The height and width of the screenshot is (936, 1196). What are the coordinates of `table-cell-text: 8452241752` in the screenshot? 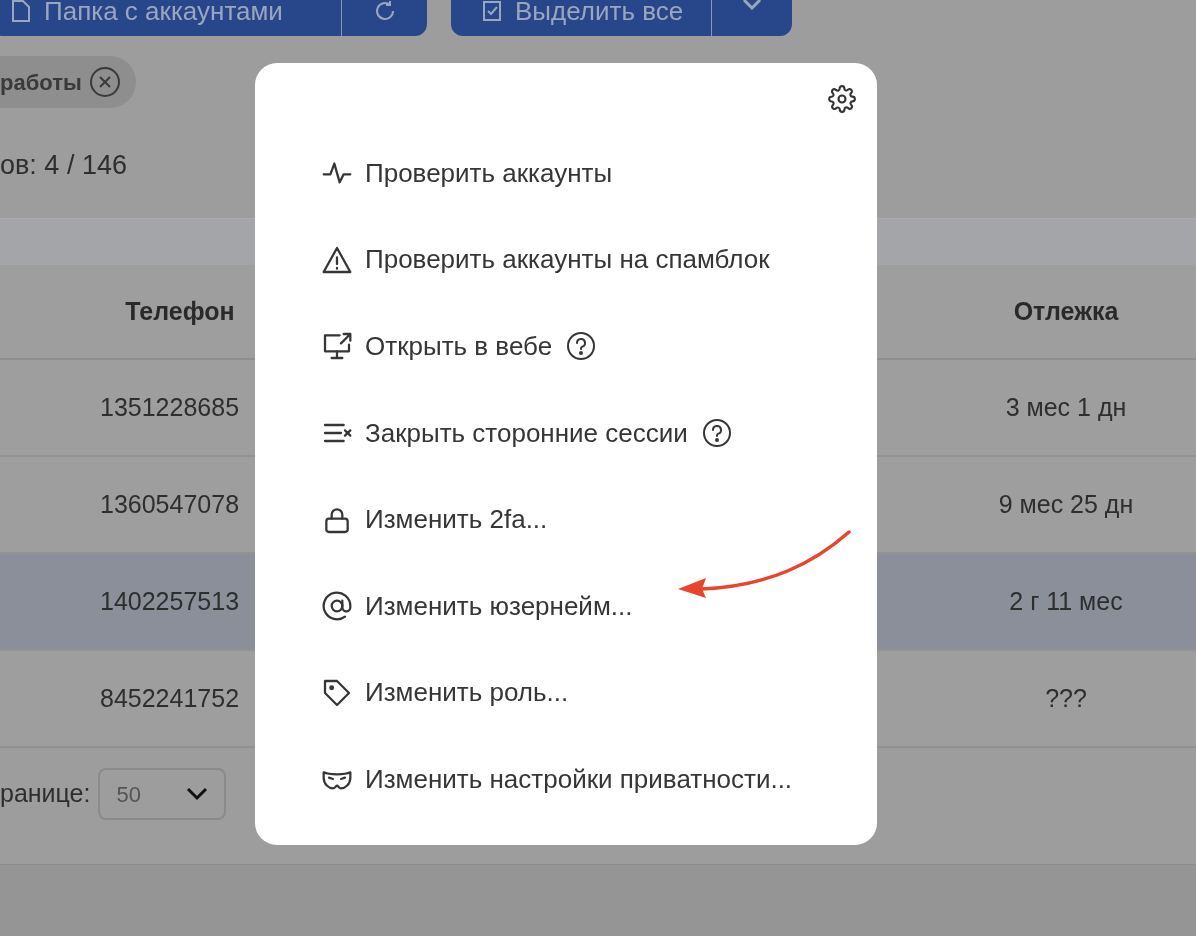 It's located at (170, 698).